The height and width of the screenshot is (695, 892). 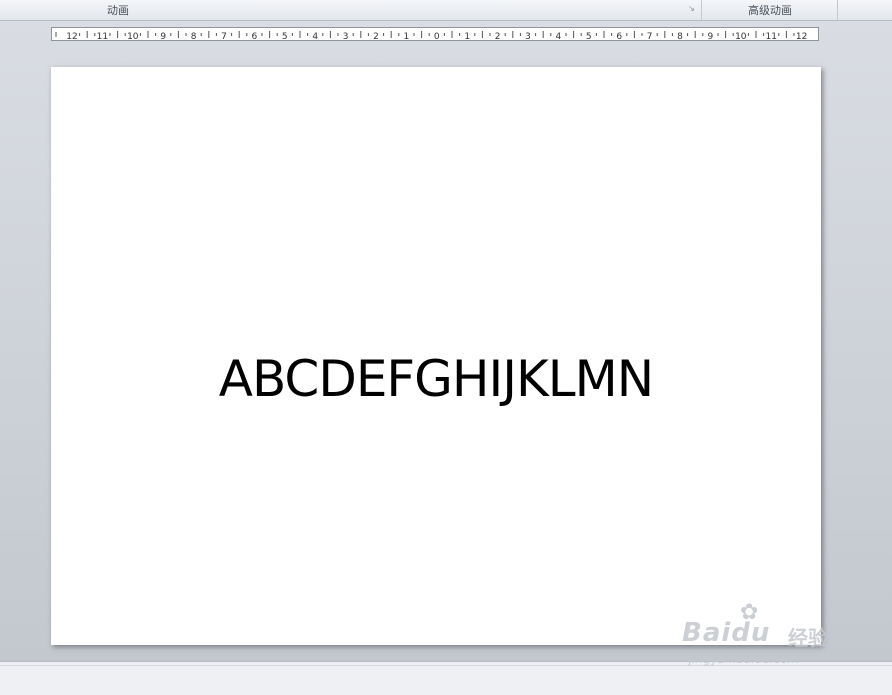 What do you see at coordinates (431, 36) in the screenshot?
I see `ruler-ticks: 12 11 10 9 8 7 6 5 4 3 2 1 0 1 2 3 4 5 6 7 8 9 10 11 12` at bounding box center [431, 36].